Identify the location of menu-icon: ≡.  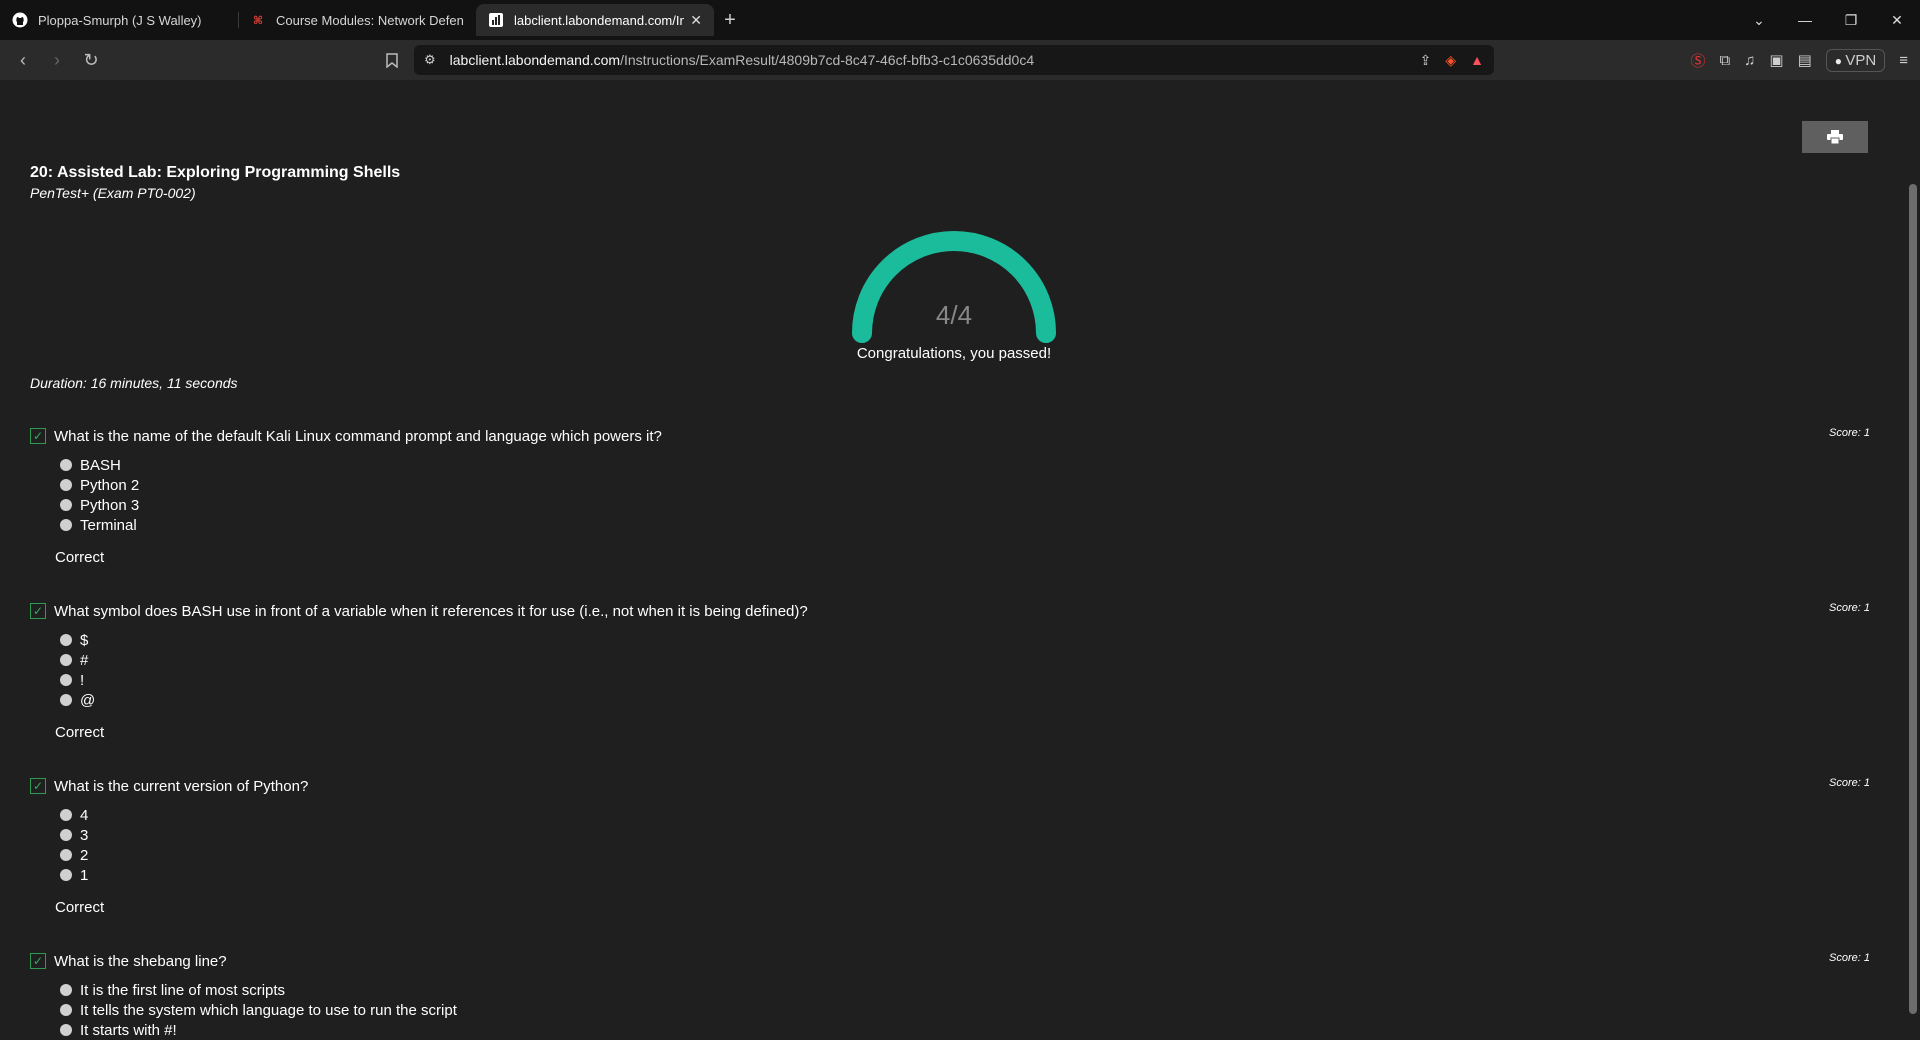
(1903, 60).